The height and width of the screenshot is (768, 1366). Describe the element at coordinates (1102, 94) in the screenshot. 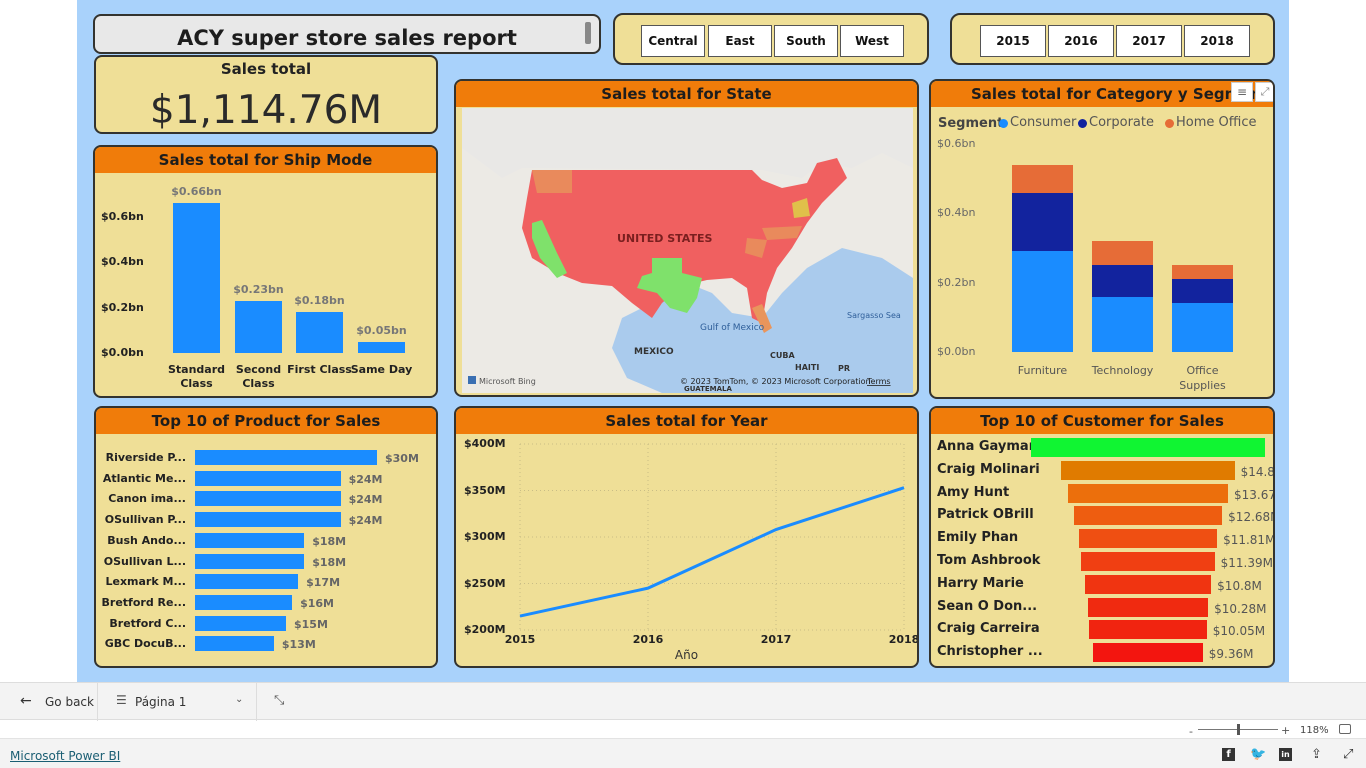

I see `category-title: Sales total for Category y Segment` at that location.